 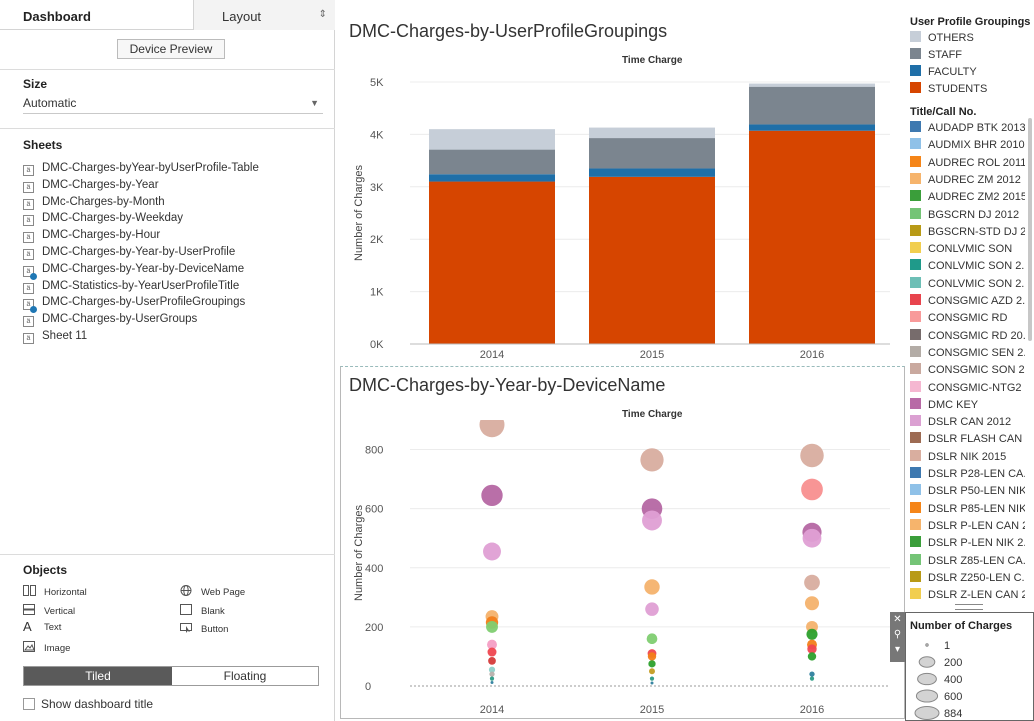 I want to click on legend-item: DSLR Z-LEN CAN 2.., so click(x=967, y=595).